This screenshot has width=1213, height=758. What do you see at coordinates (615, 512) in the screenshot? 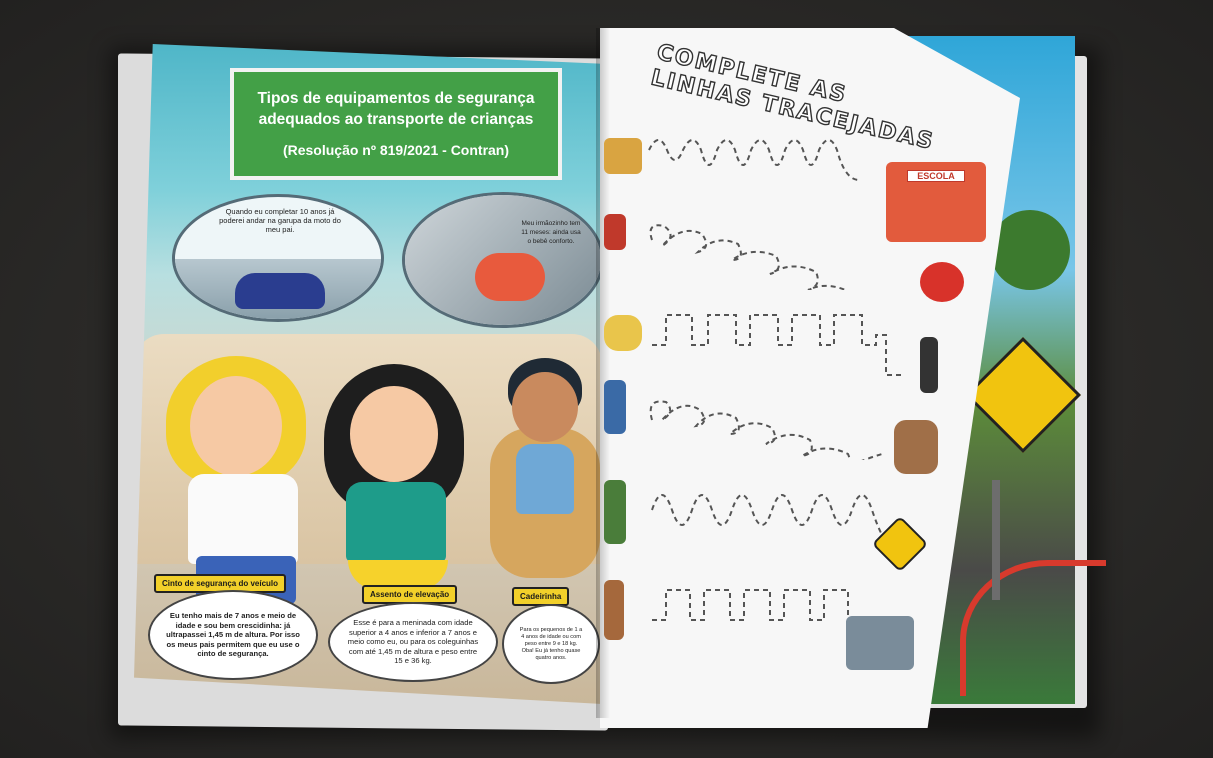
I see `cyclist-icon` at bounding box center [615, 512].